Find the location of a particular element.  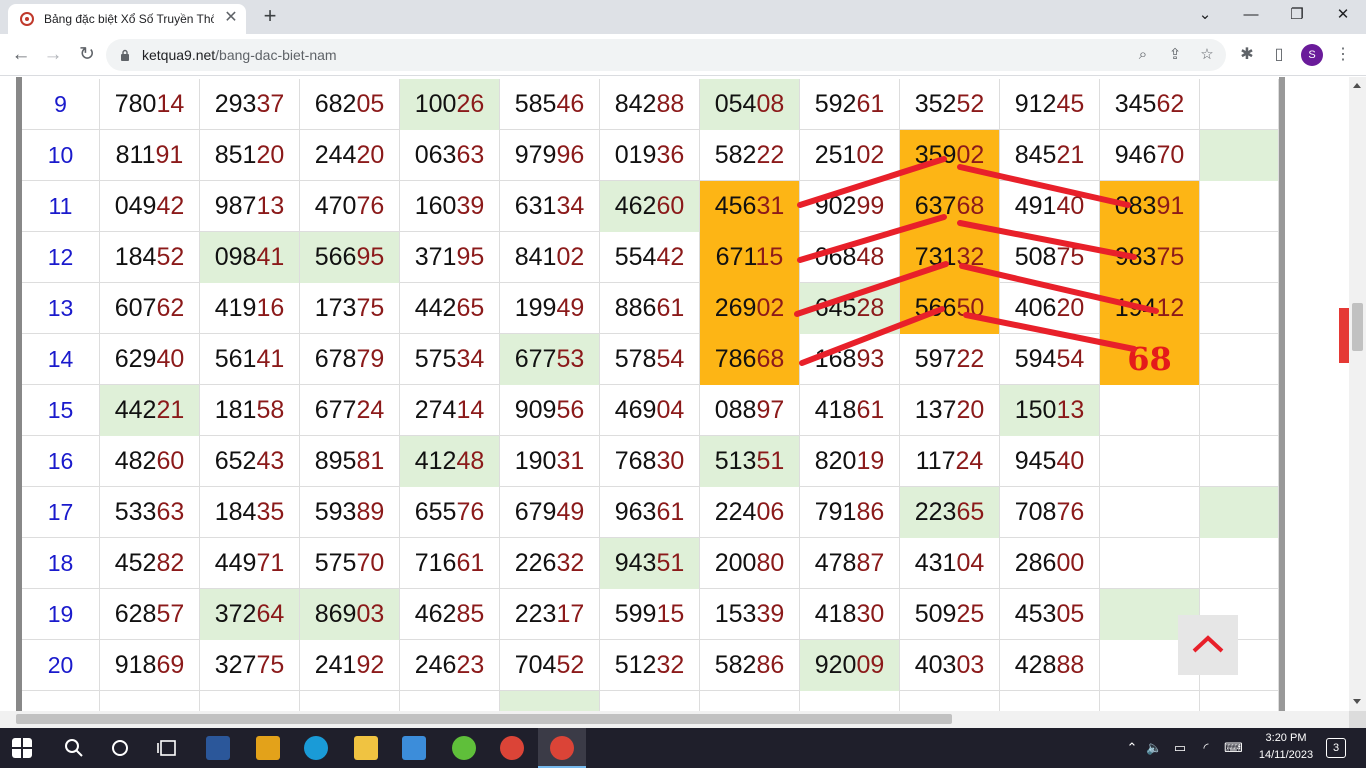

search-icon is located at coordinates (74, 748).